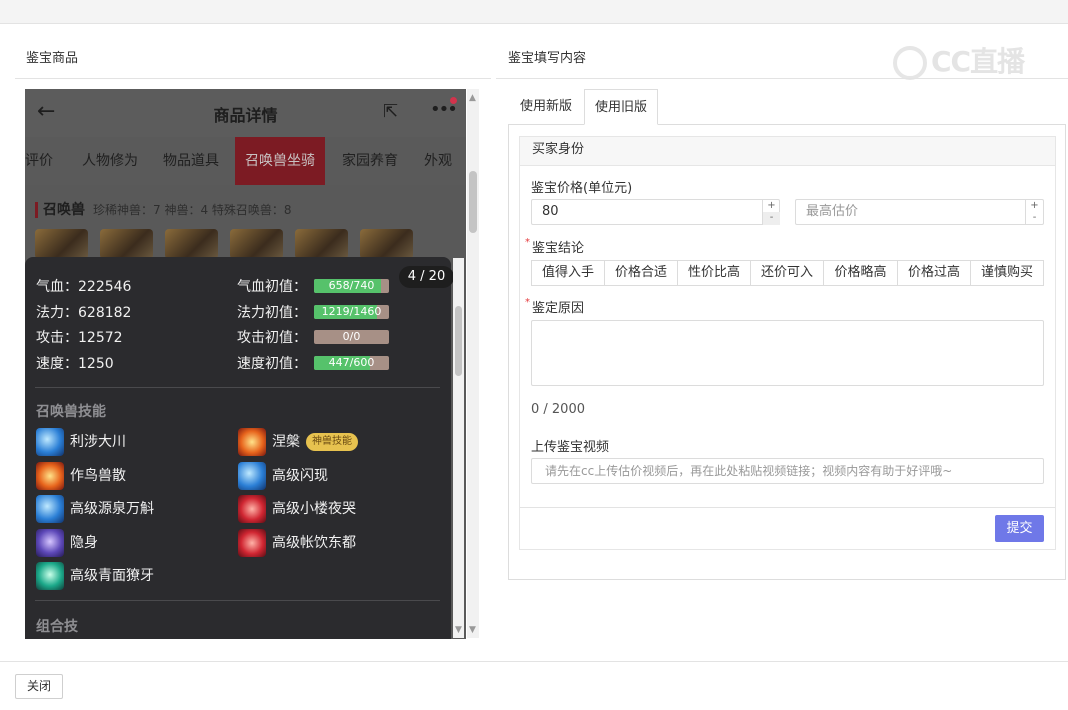 Image resolution: width=1068 pixels, height=710 pixels. Describe the element at coordinates (283, 476) in the screenshot. I see `skill-item: 高级闪现` at that location.